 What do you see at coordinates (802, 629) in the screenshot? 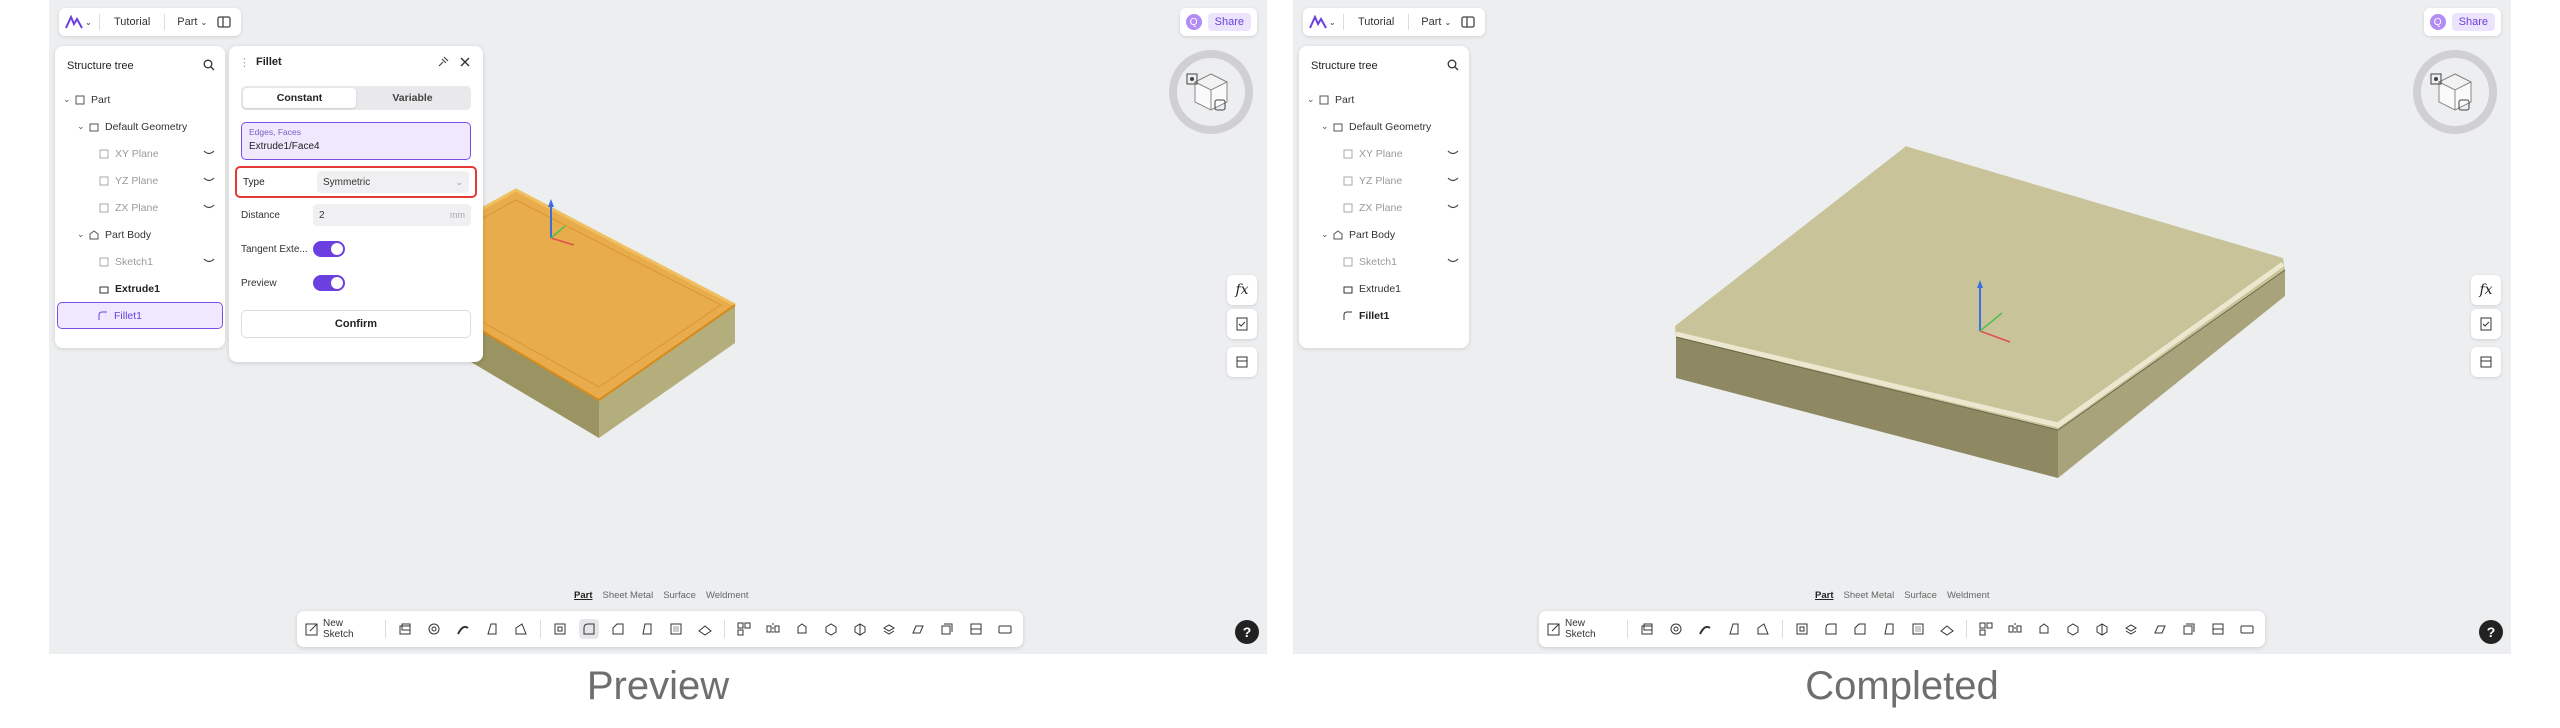
I see `move-body-tool-icon` at bounding box center [802, 629].